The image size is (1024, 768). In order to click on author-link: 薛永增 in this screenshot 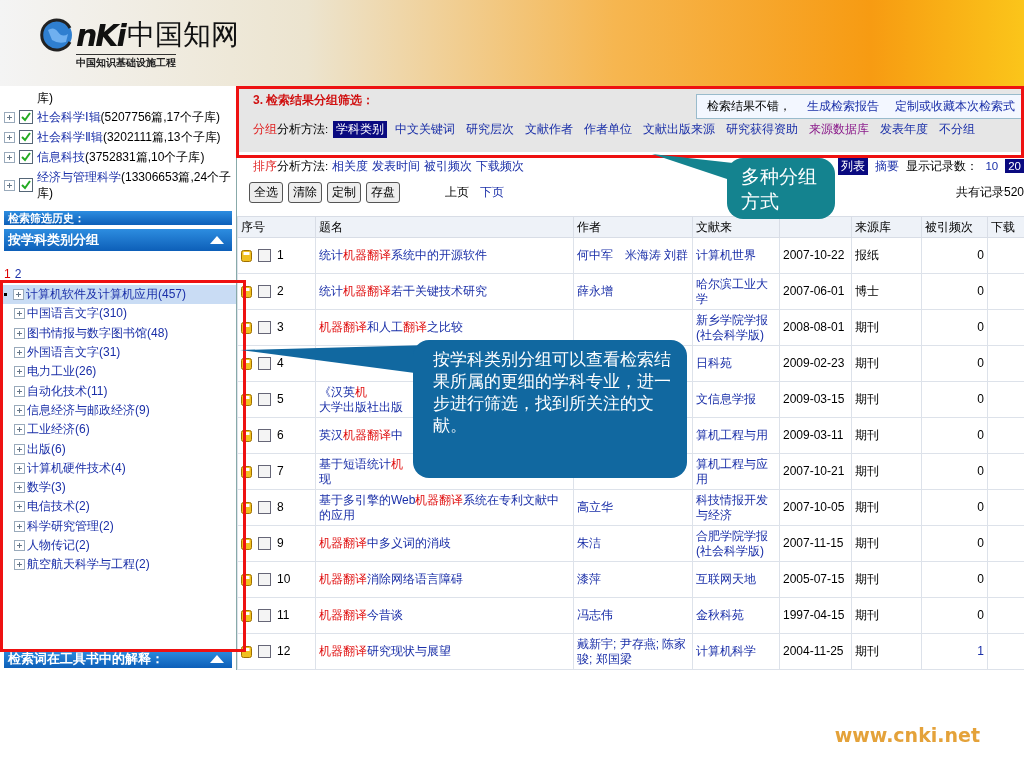, I will do `click(595, 291)`.